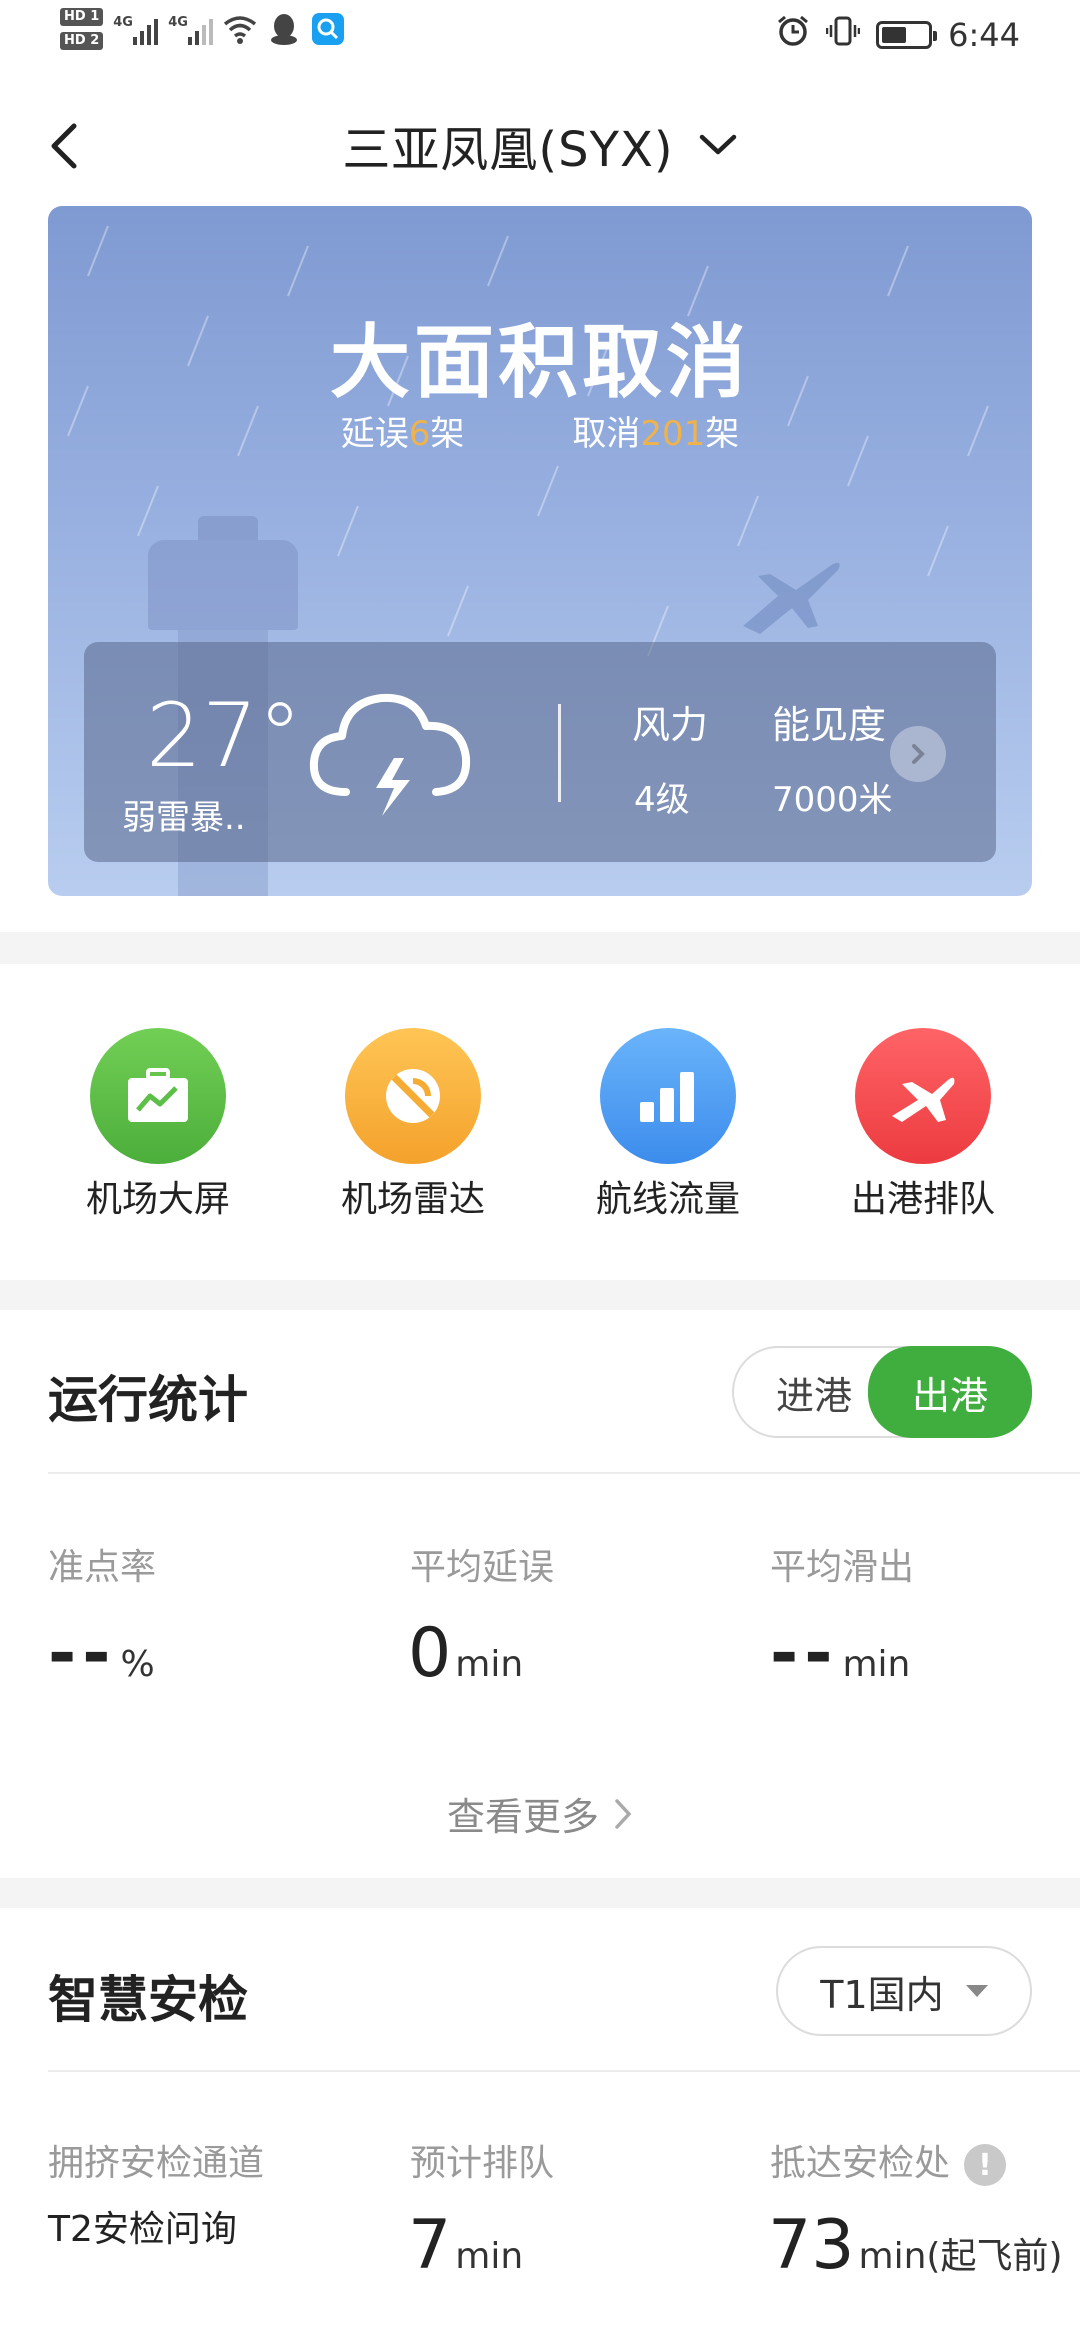 The height and width of the screenshot is (2340, 1080). What do you see at coordinates (662, 800) in the screenshot?
I see `wind-value: 4级` at bounding box center [662, 800].